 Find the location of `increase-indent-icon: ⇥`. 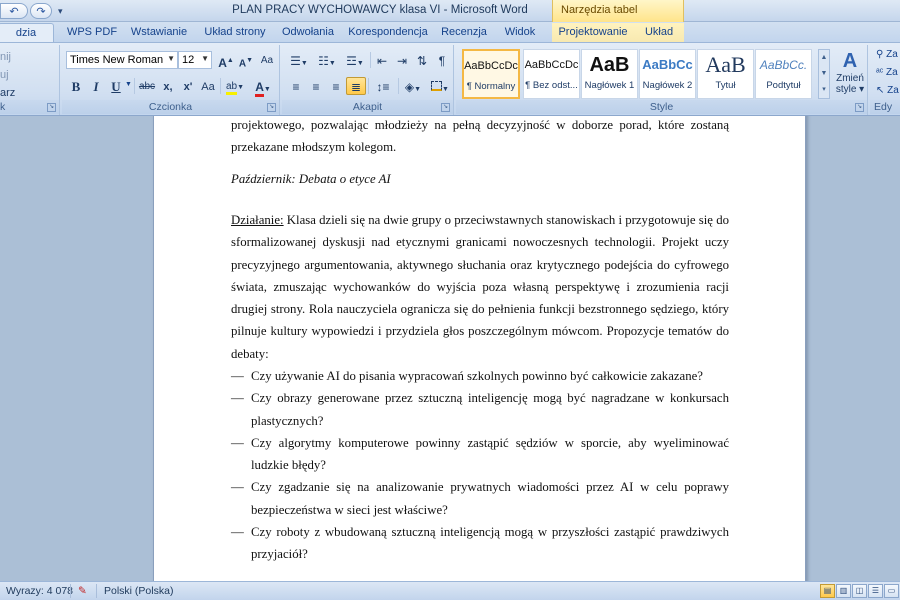

increase-indent-icon: ⇥ is located at coordinates (402, 61).